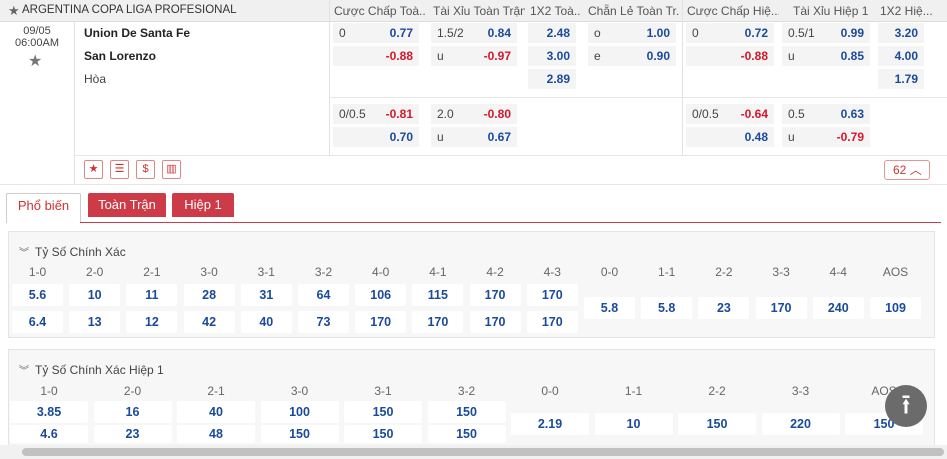 This screenshot has height=459, width=947. Describe the element at coordinates (826, 56) in the screenshot. I see `odds-ou-h1-under: u 0.85` at that location.